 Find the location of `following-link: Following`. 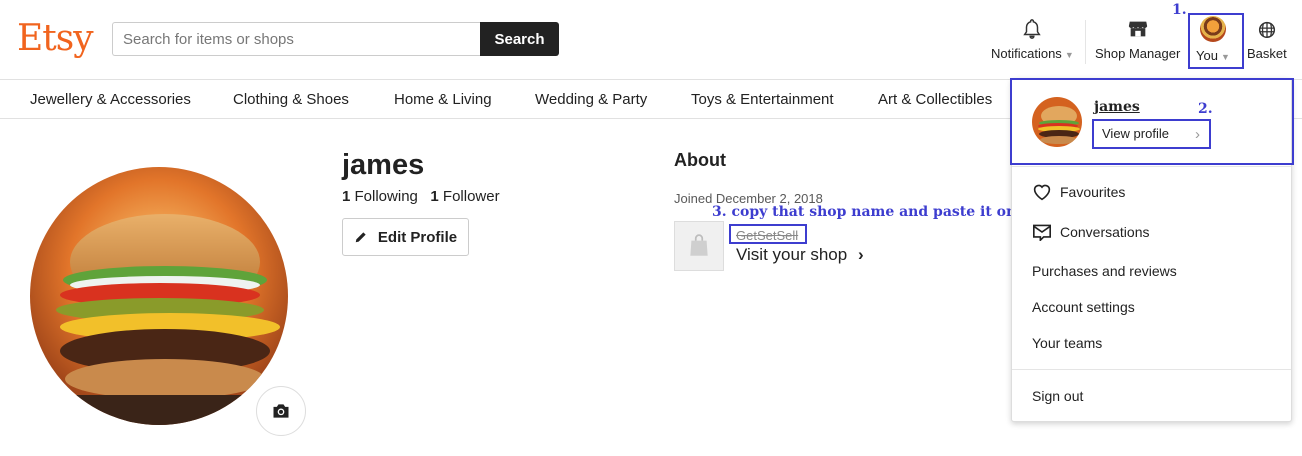

following-link: Following is located at coordinates (386, 196).